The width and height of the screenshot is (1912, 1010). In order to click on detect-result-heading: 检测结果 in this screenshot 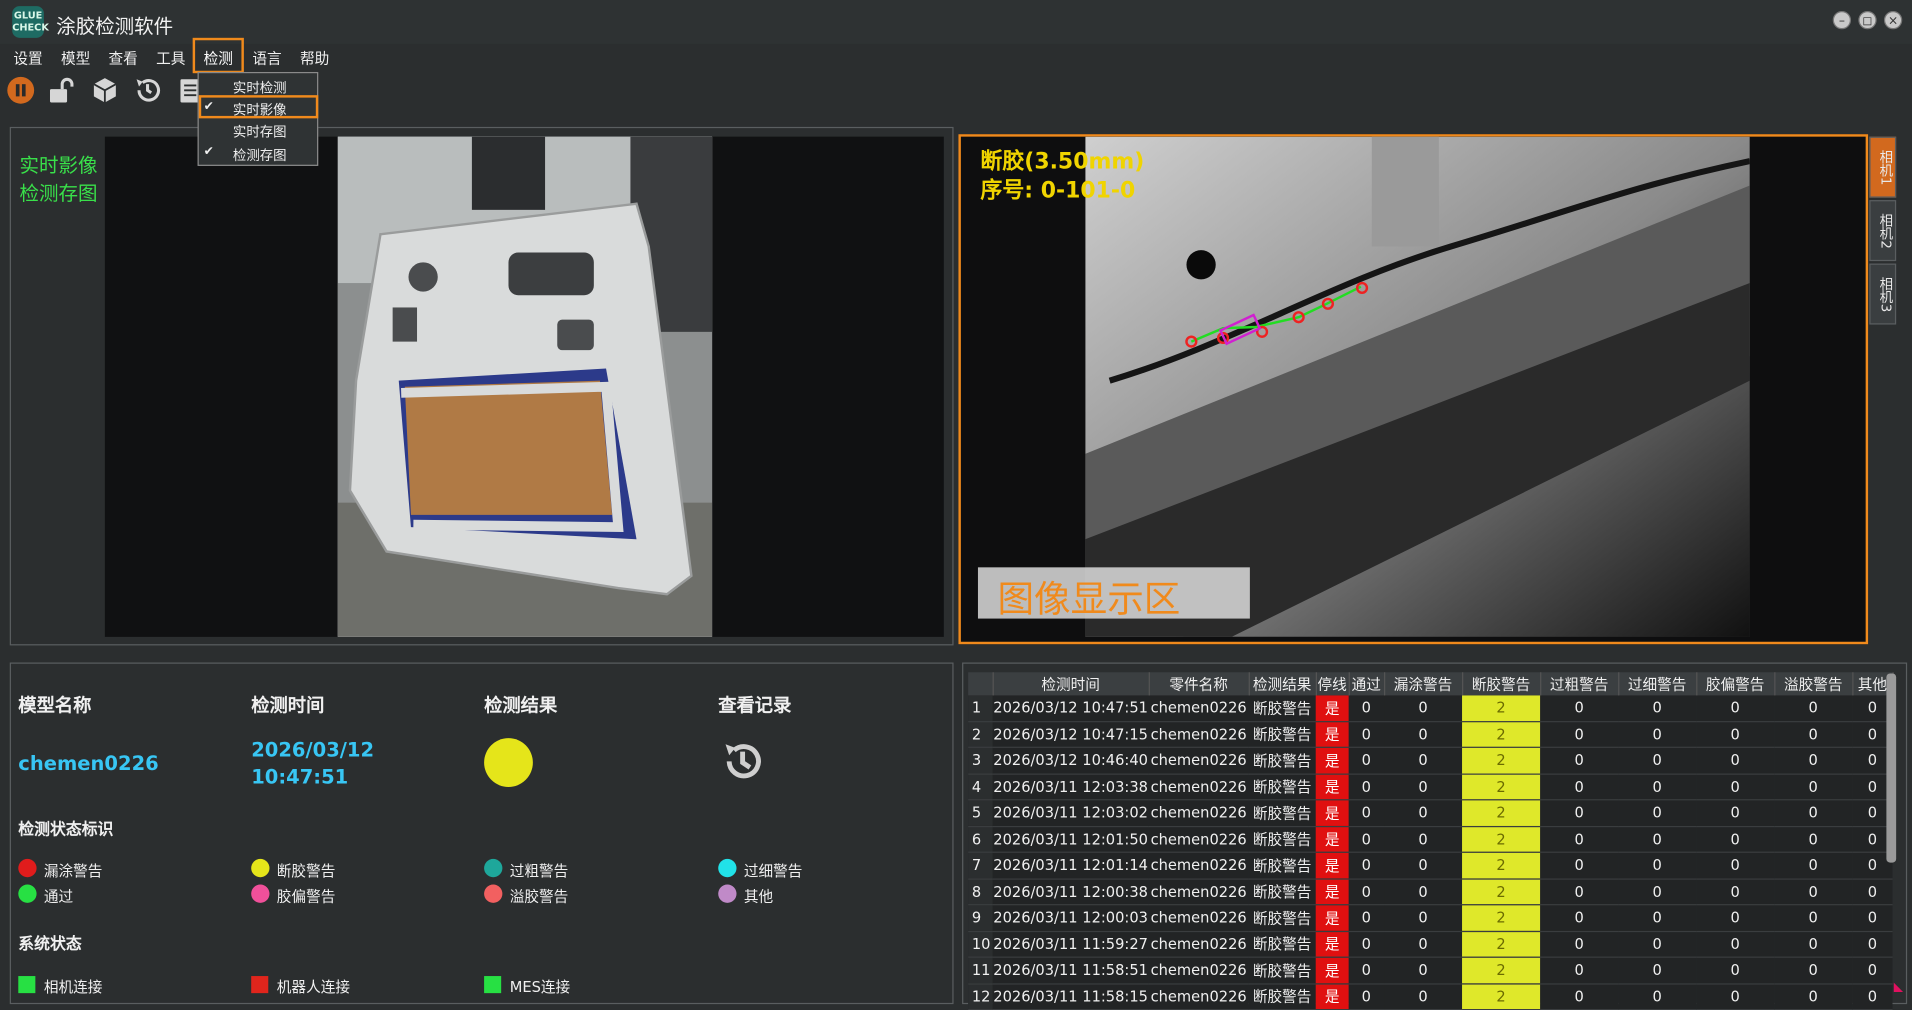, I will do `click(521, 705)`.